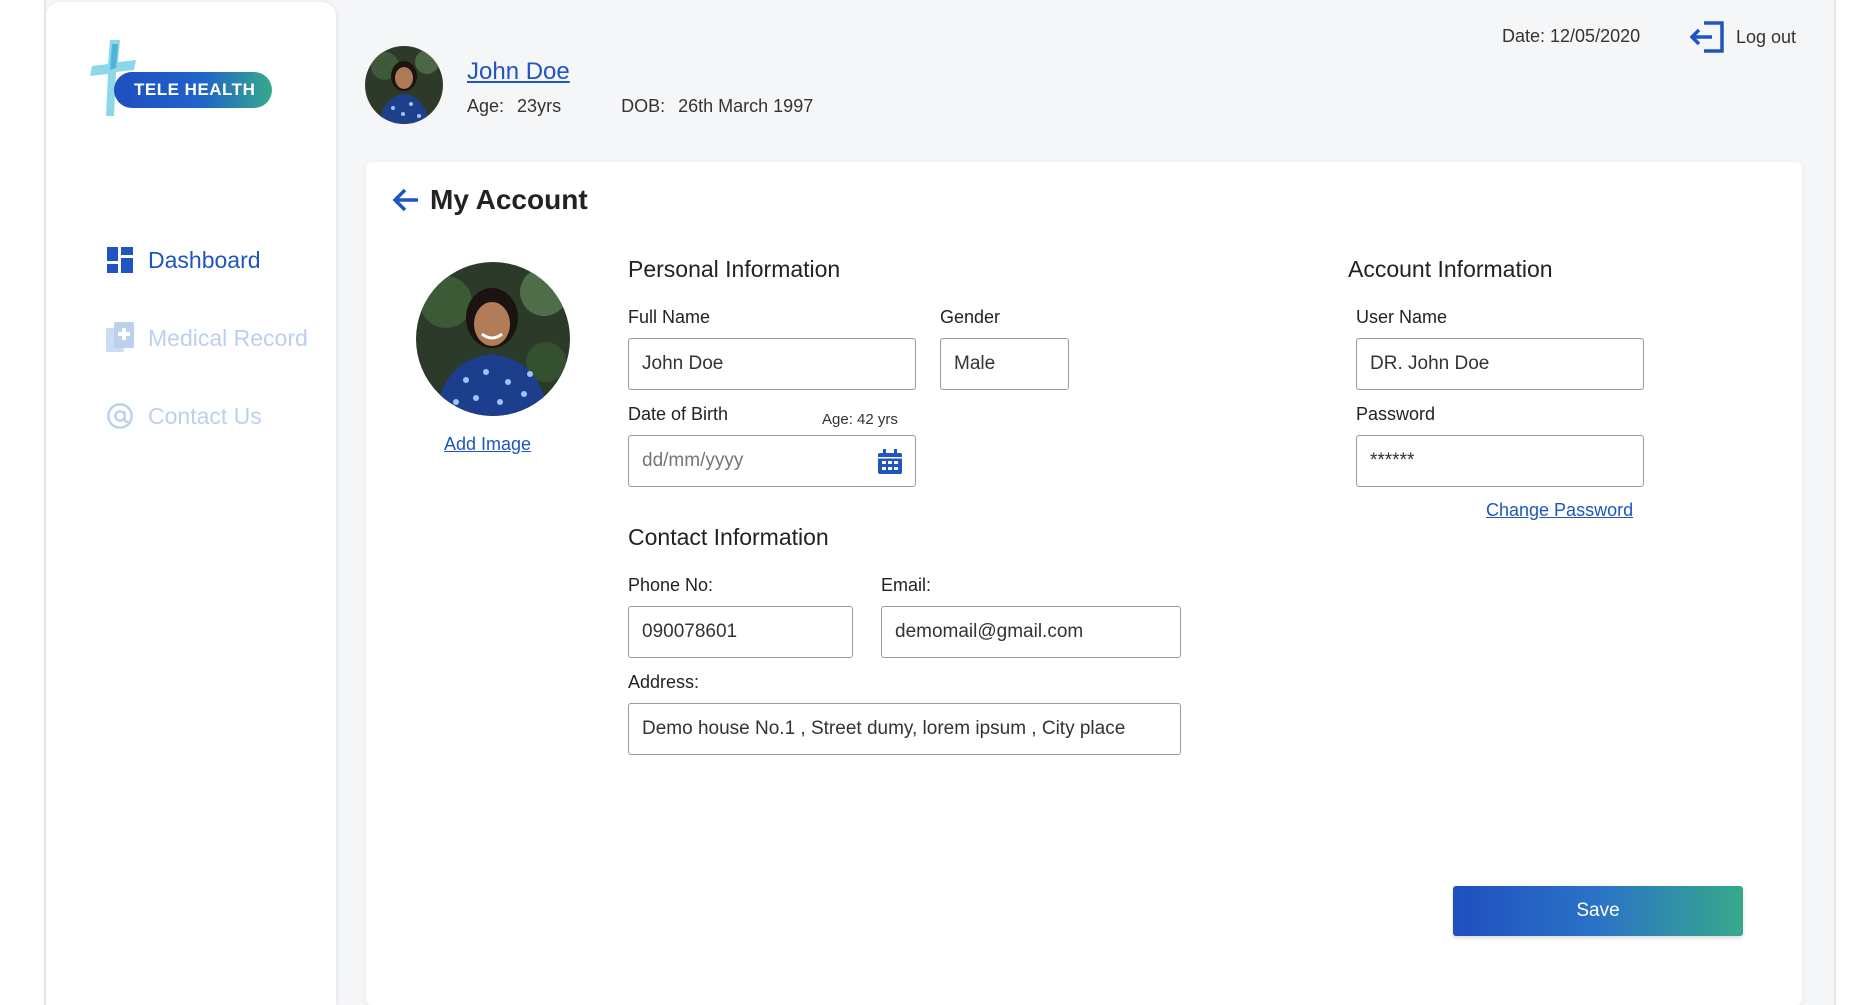 This screenshot has height=1005, width=1873. I want to click on full-name-label: Full Name, so click(669, 317).